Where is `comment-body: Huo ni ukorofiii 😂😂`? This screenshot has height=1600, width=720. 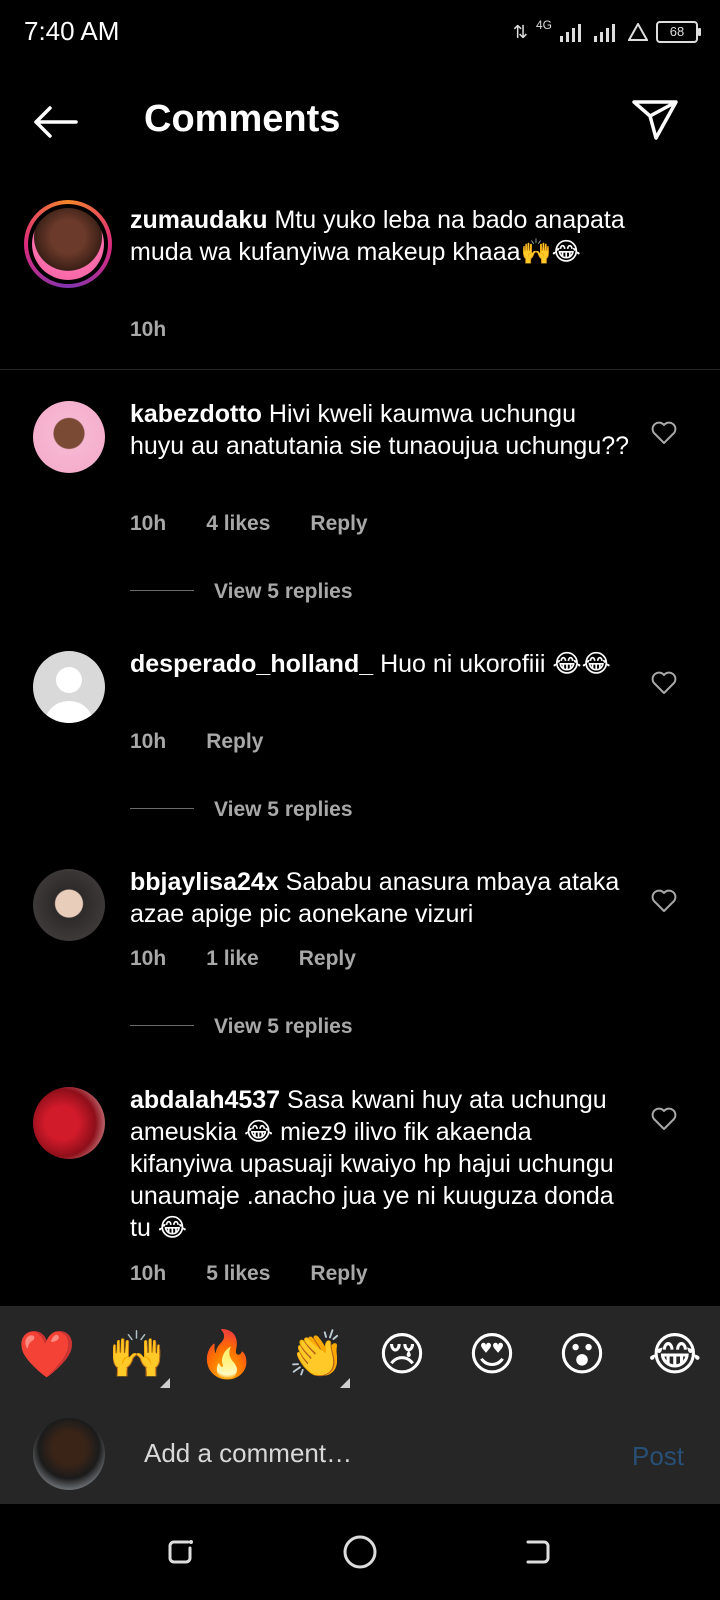
comment-body: Huo ni ukorofiii 😂😂 is located at coordinates (495, 664).